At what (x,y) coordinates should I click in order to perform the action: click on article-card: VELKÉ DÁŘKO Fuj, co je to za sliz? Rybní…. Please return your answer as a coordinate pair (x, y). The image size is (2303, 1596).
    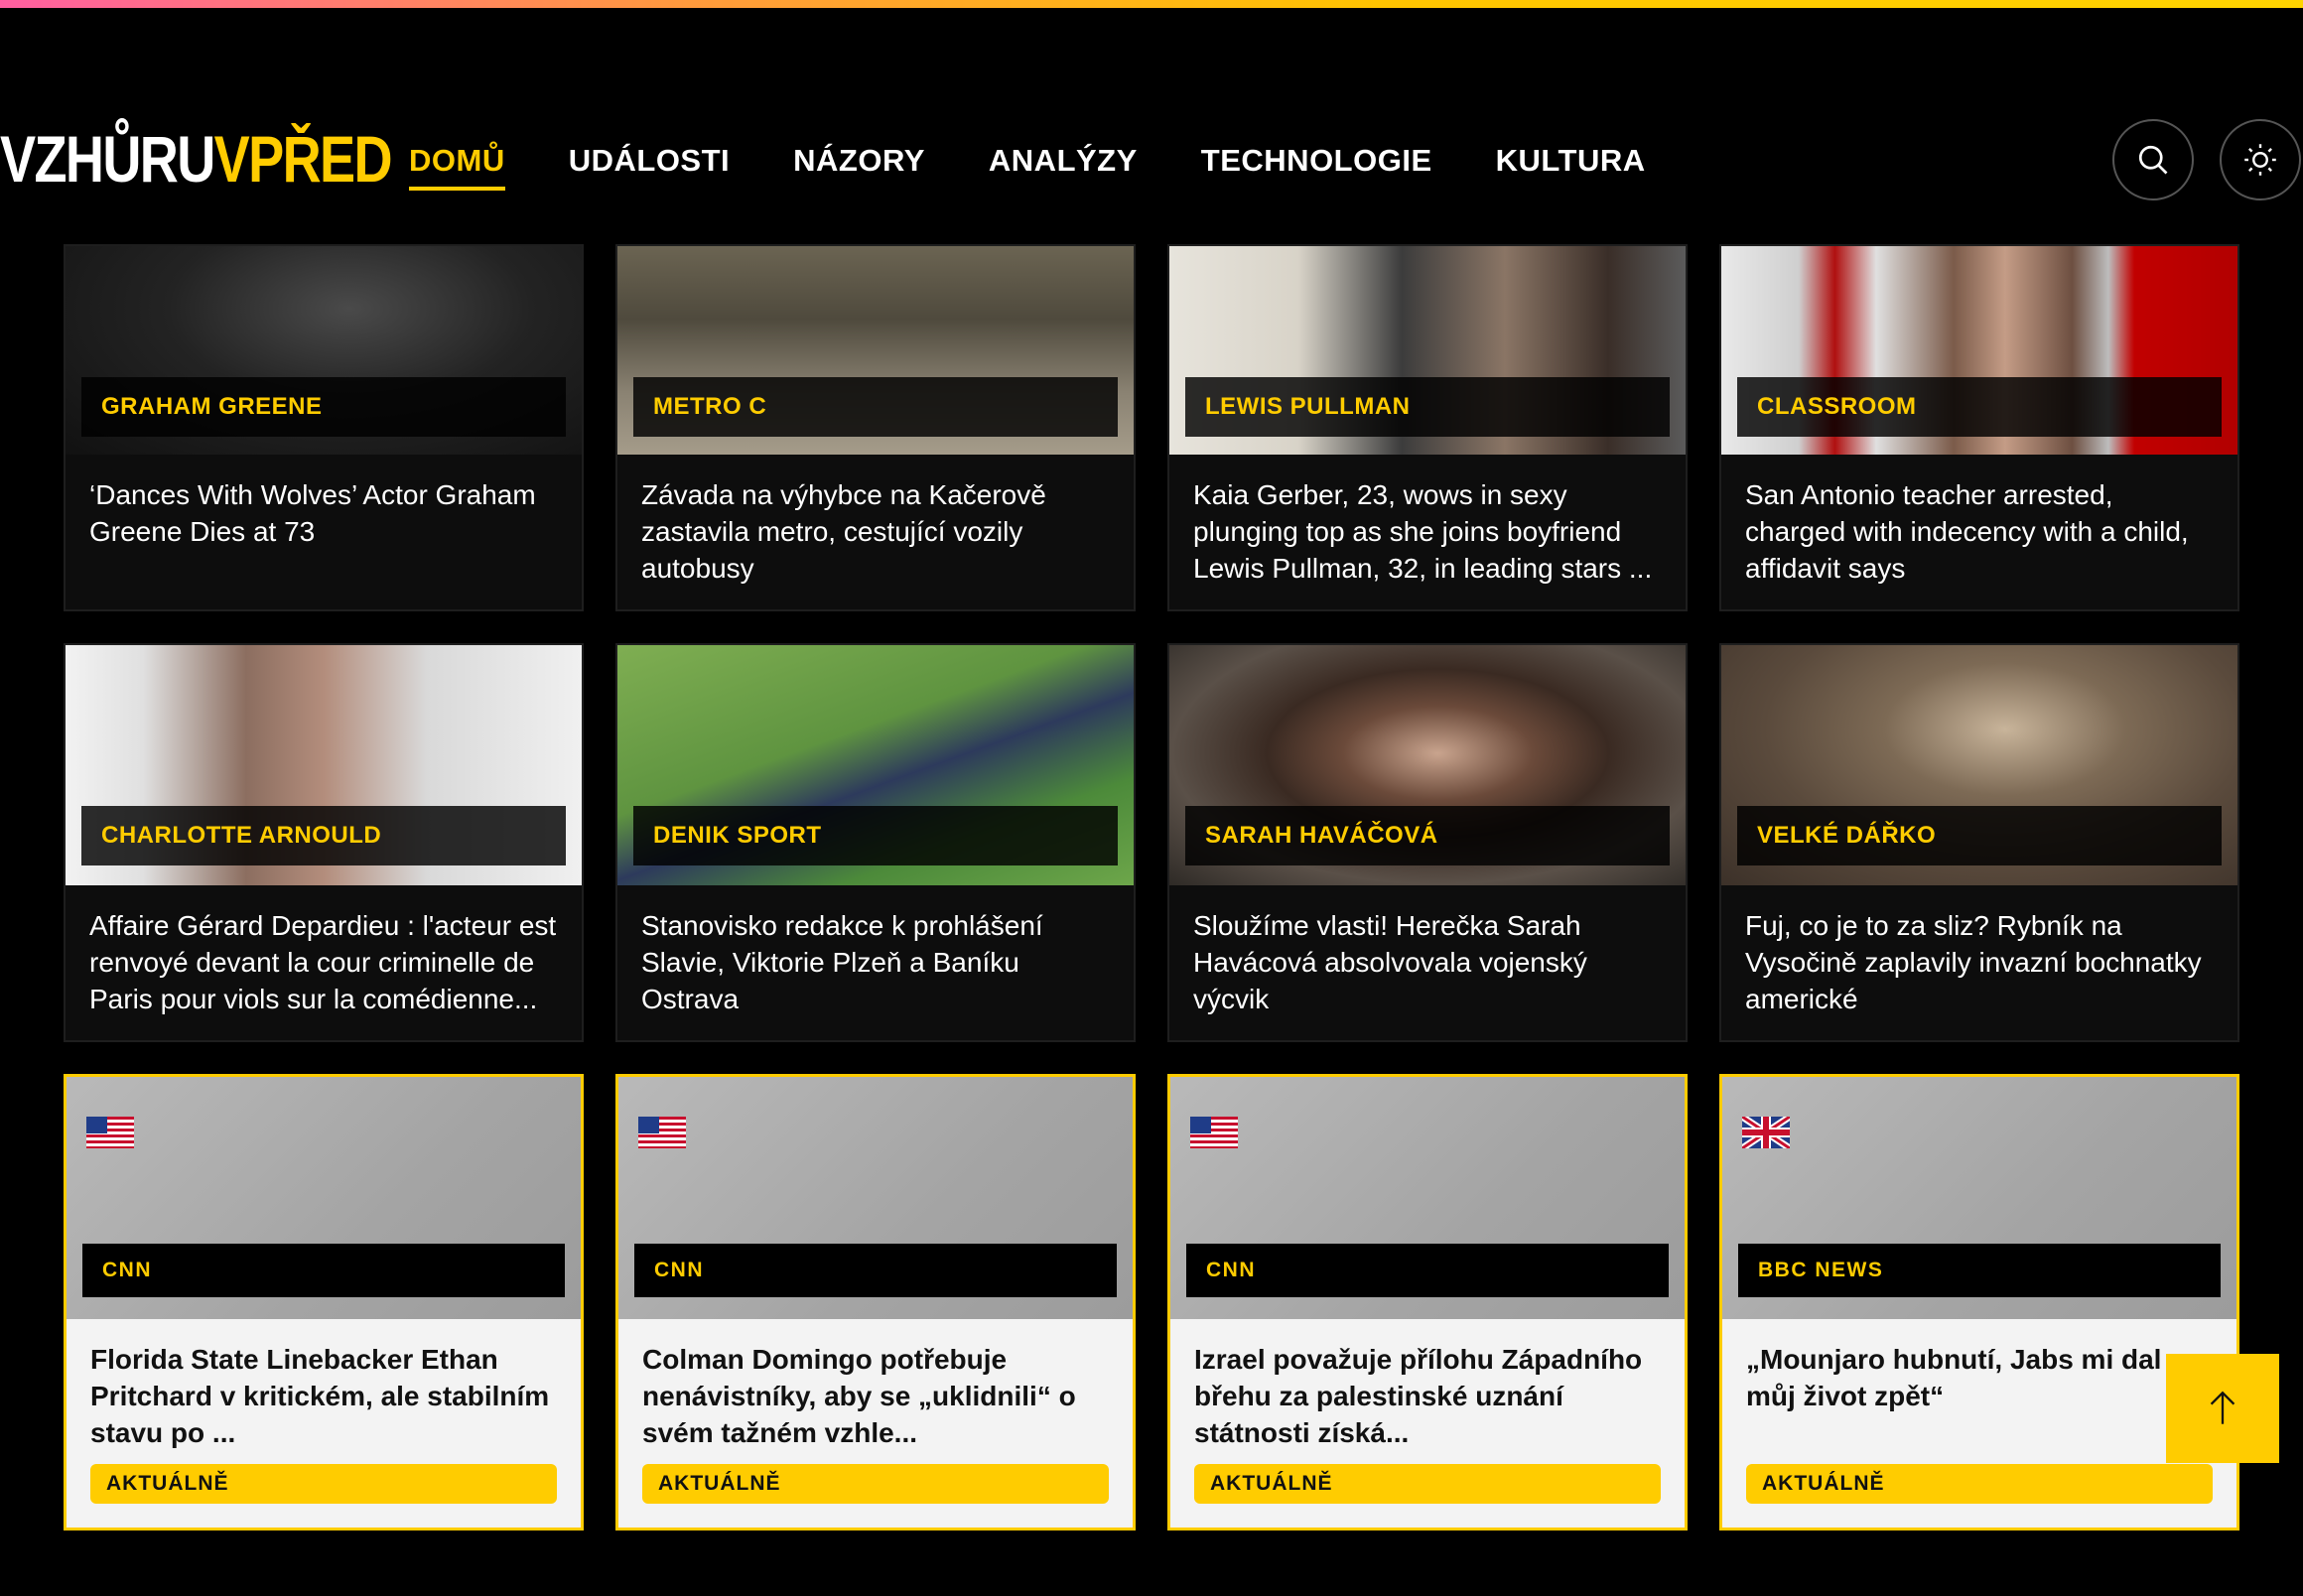
    Looking at the image, I should click on (1979, 842).